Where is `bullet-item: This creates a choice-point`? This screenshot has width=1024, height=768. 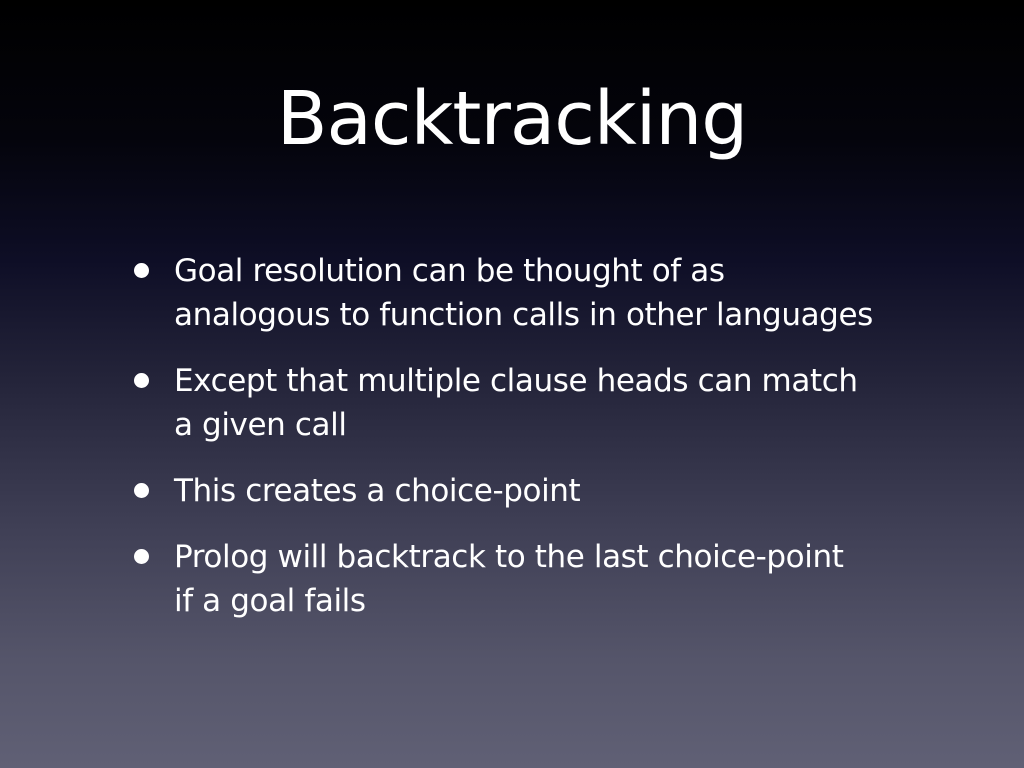
bullet-item: This creates a choice-point is located at coordinates (540, 491).